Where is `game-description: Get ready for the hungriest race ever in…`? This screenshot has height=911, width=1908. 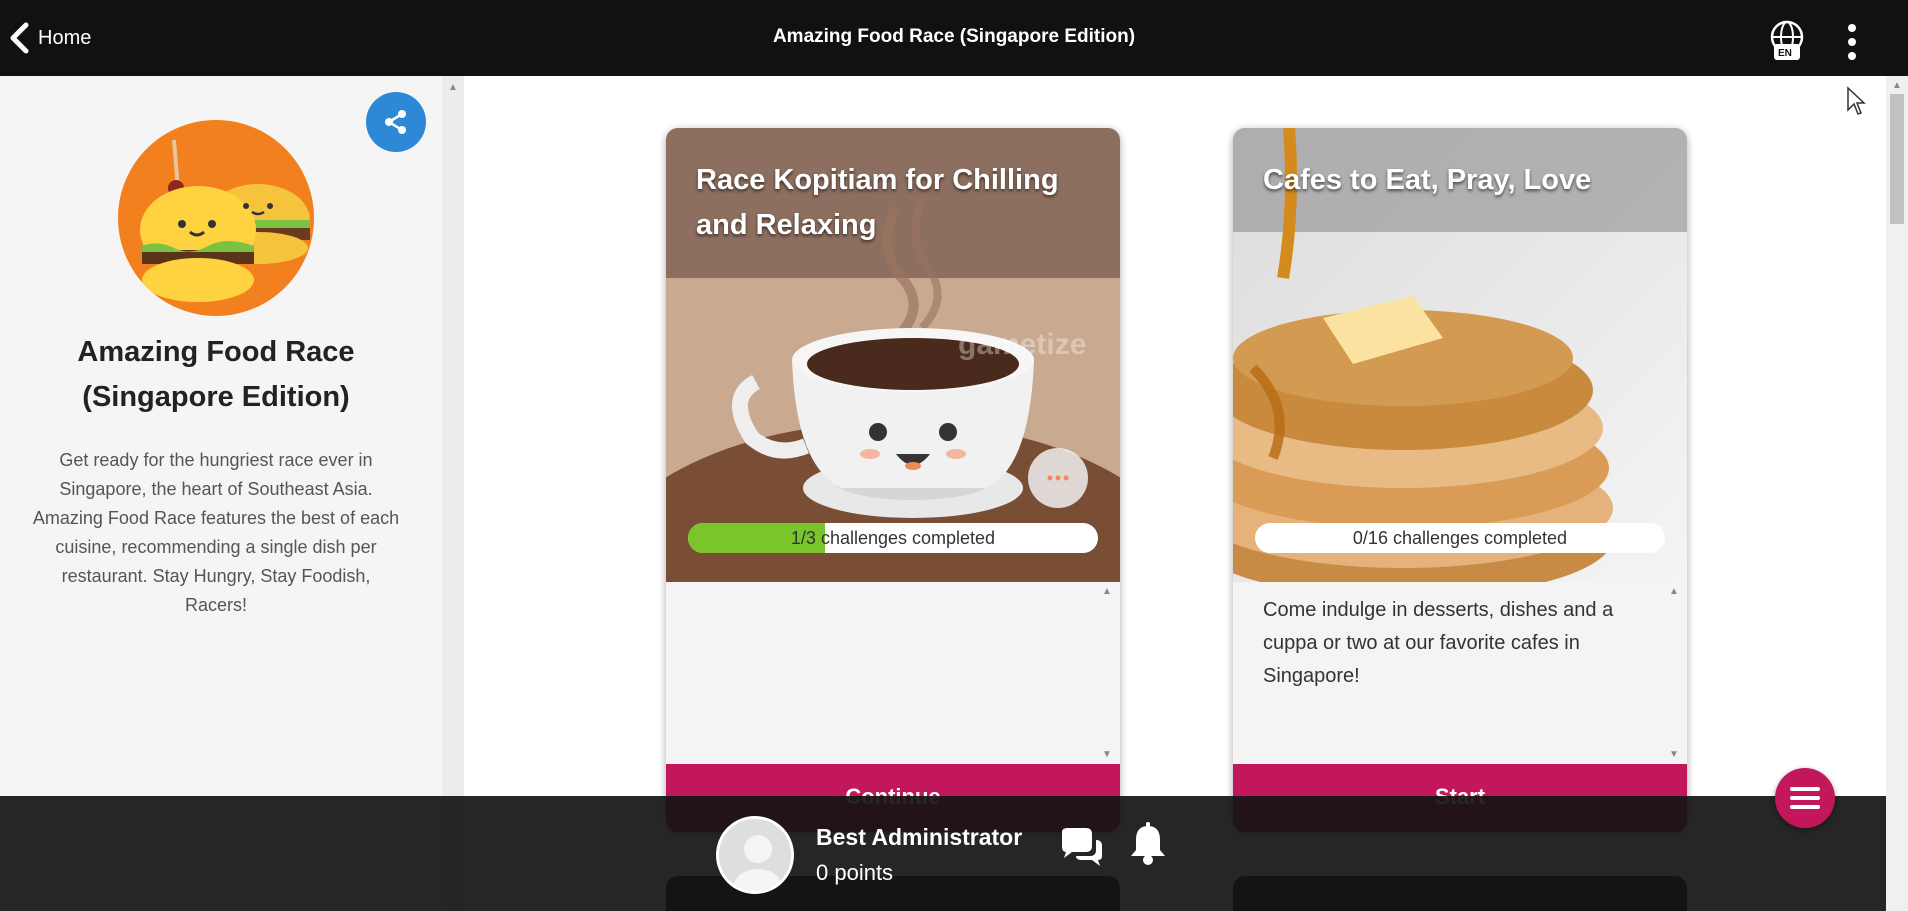 game-description: Get ready for the hungriest race ever in… is located at coordinates (216, 532).